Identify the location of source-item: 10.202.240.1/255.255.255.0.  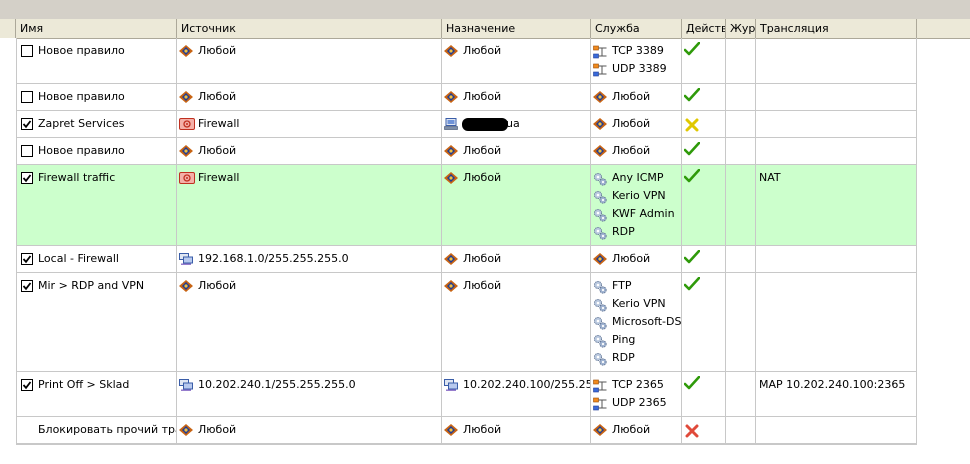
(309, 385).